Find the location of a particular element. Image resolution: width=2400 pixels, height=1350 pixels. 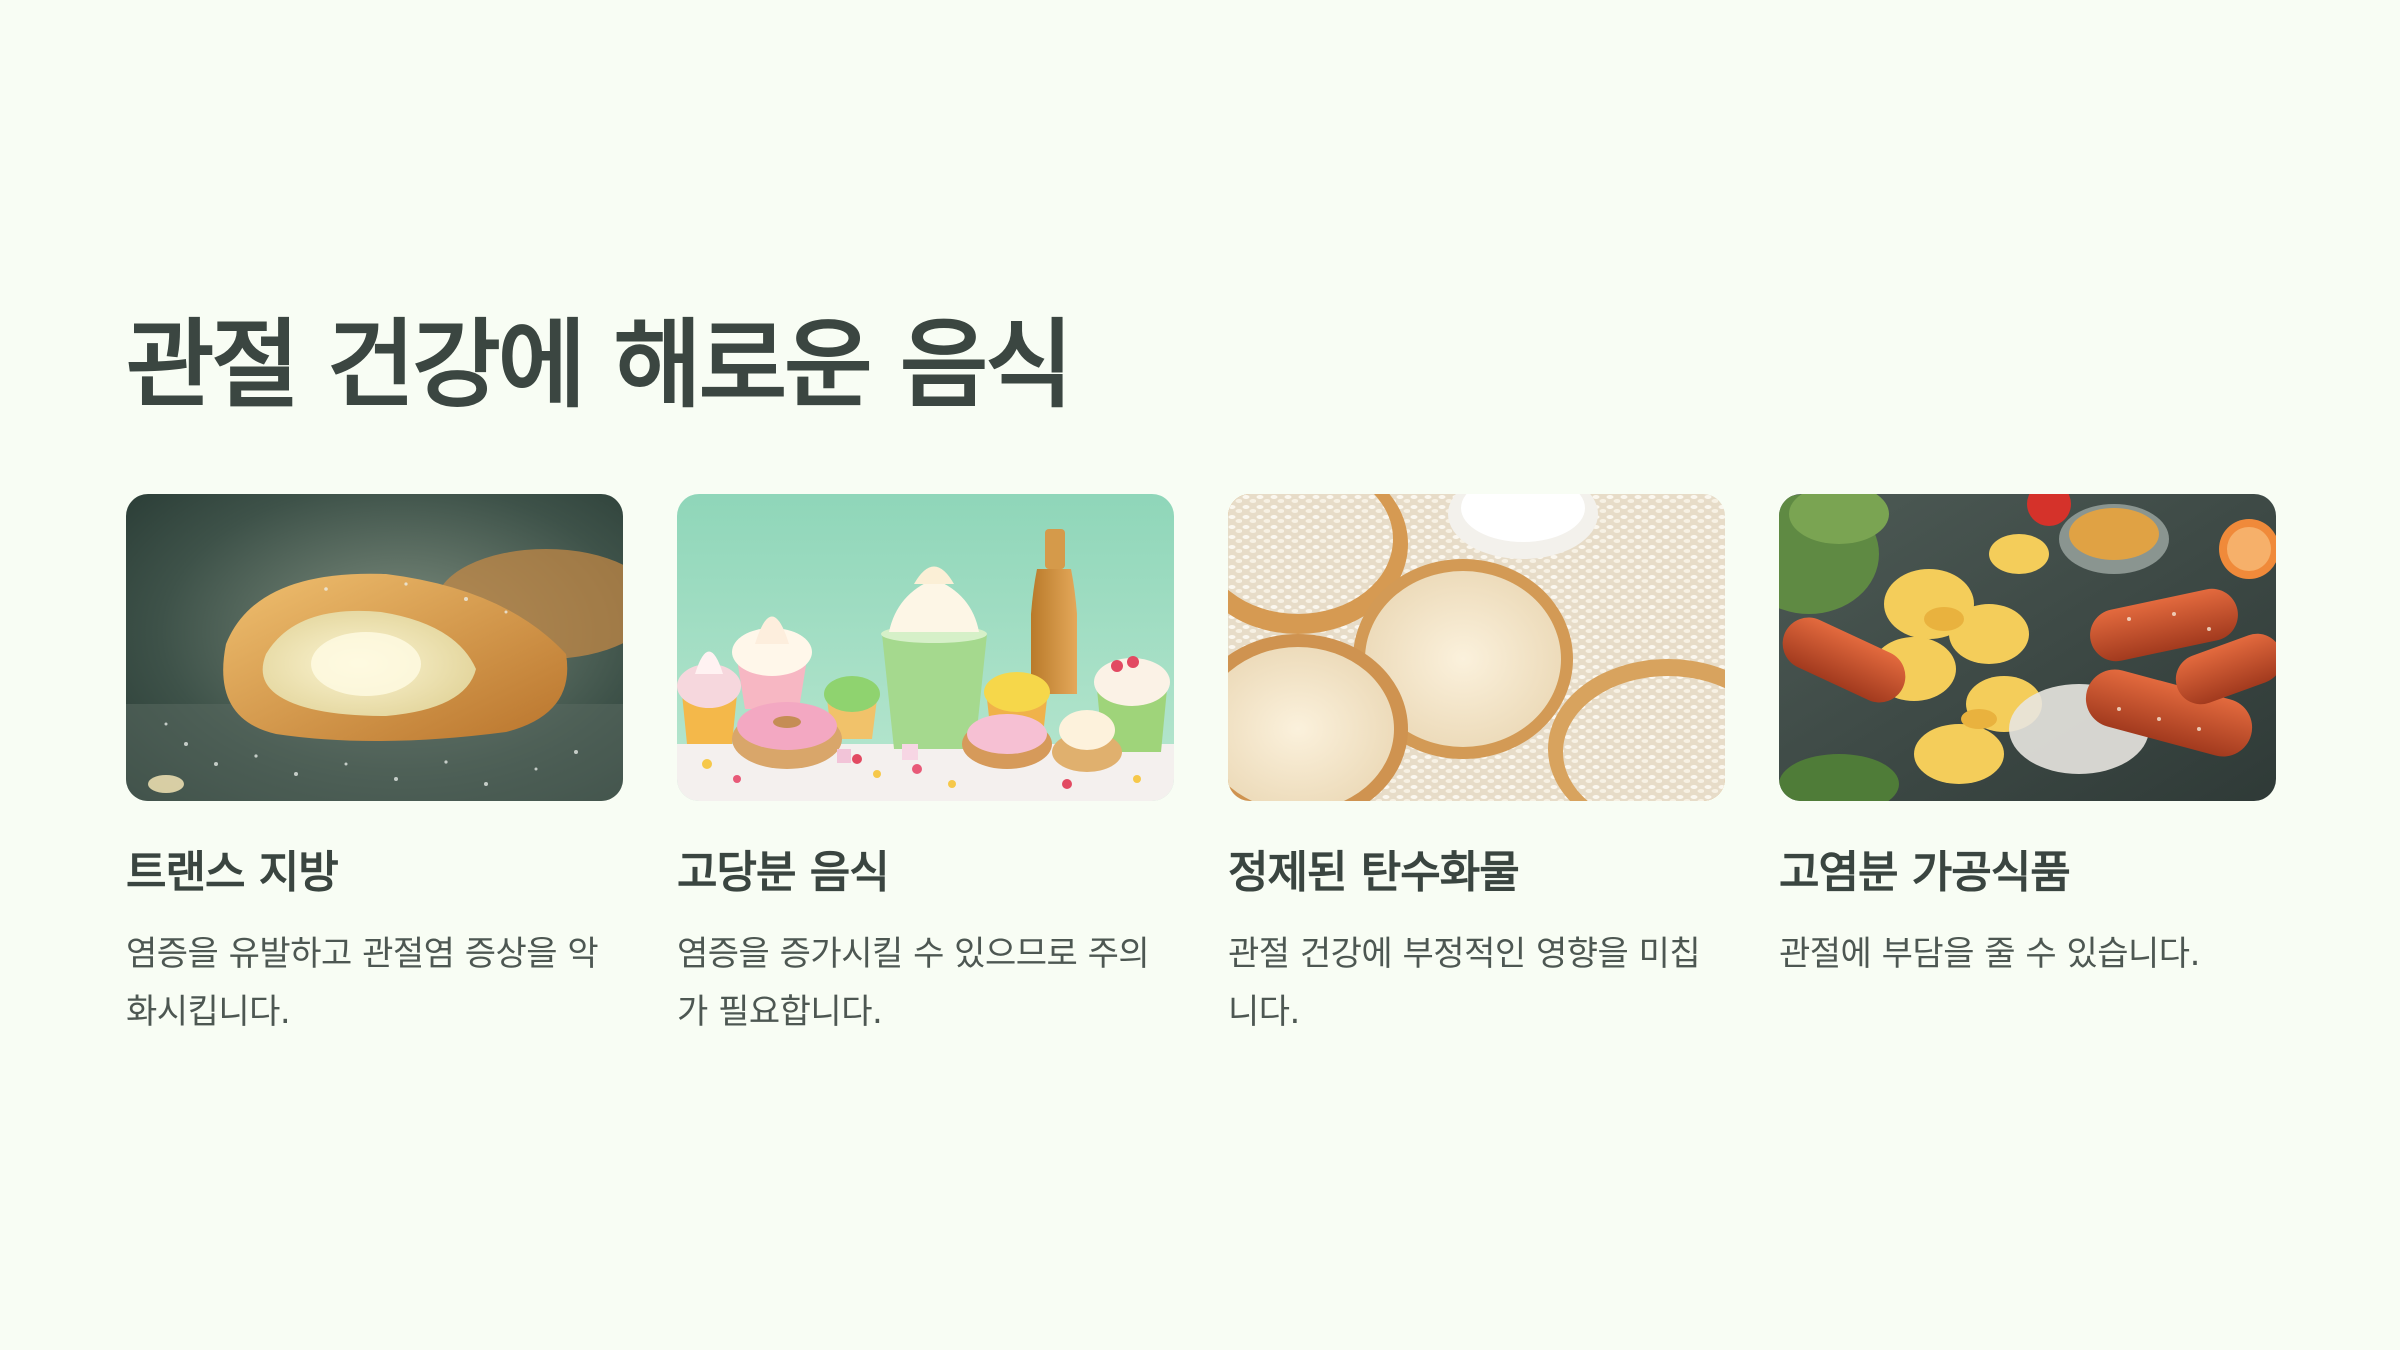

card-description: 염증을 유발하고 관절염 증상을 악화시킵니다. is located at coordinates (362, 983).